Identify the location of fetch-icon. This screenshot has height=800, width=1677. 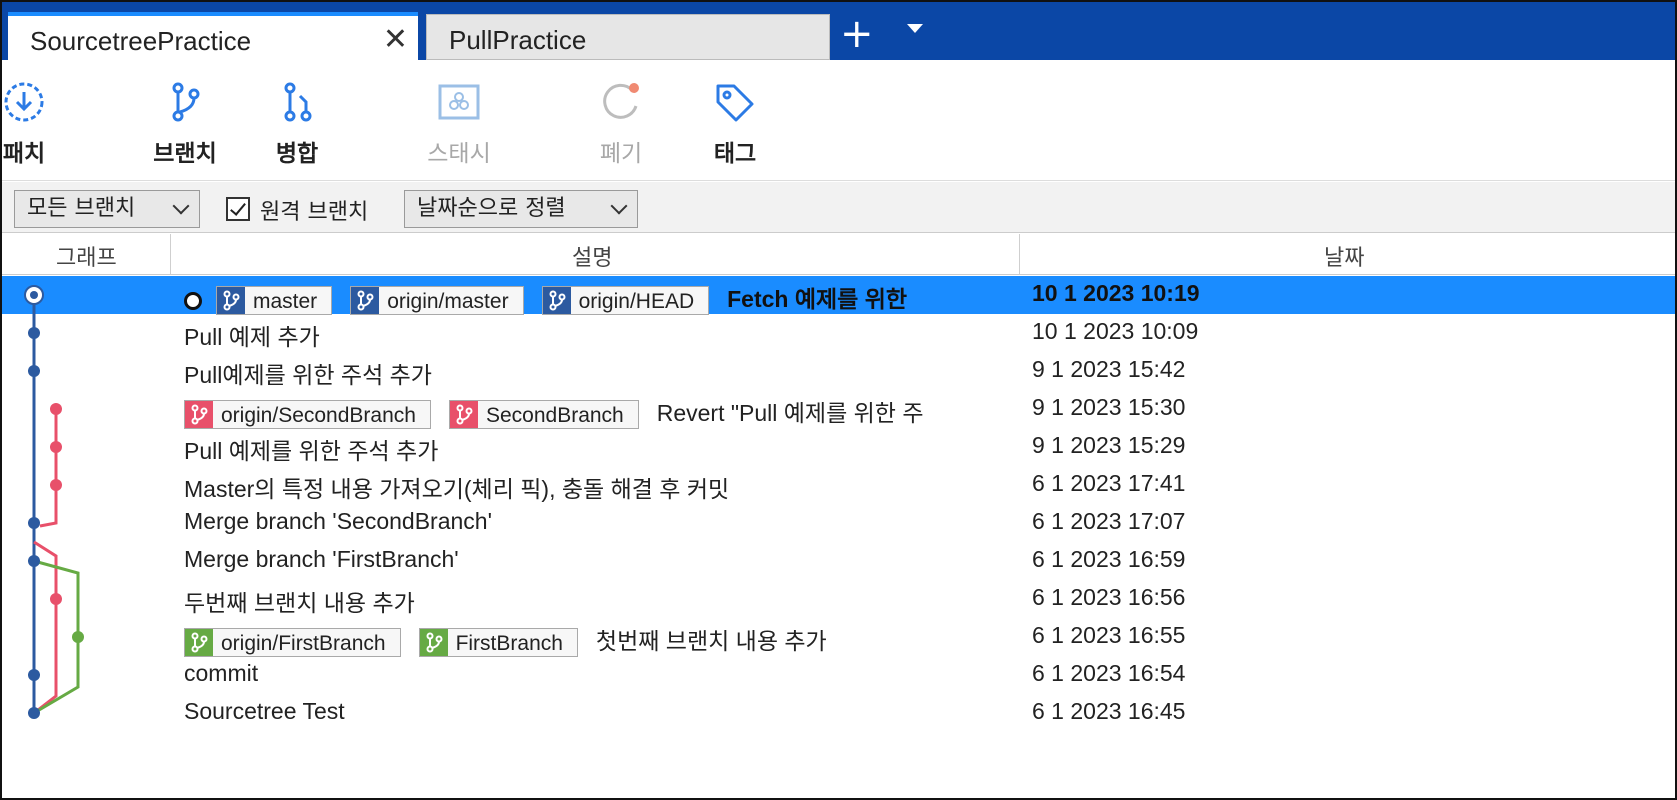
(24, 102).